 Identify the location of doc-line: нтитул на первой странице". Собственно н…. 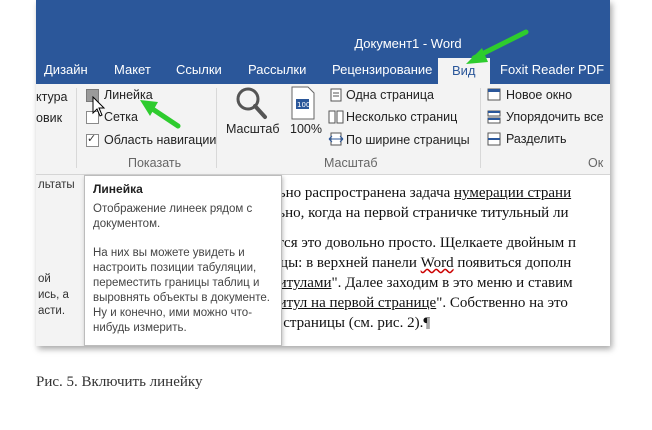
(416, 303).